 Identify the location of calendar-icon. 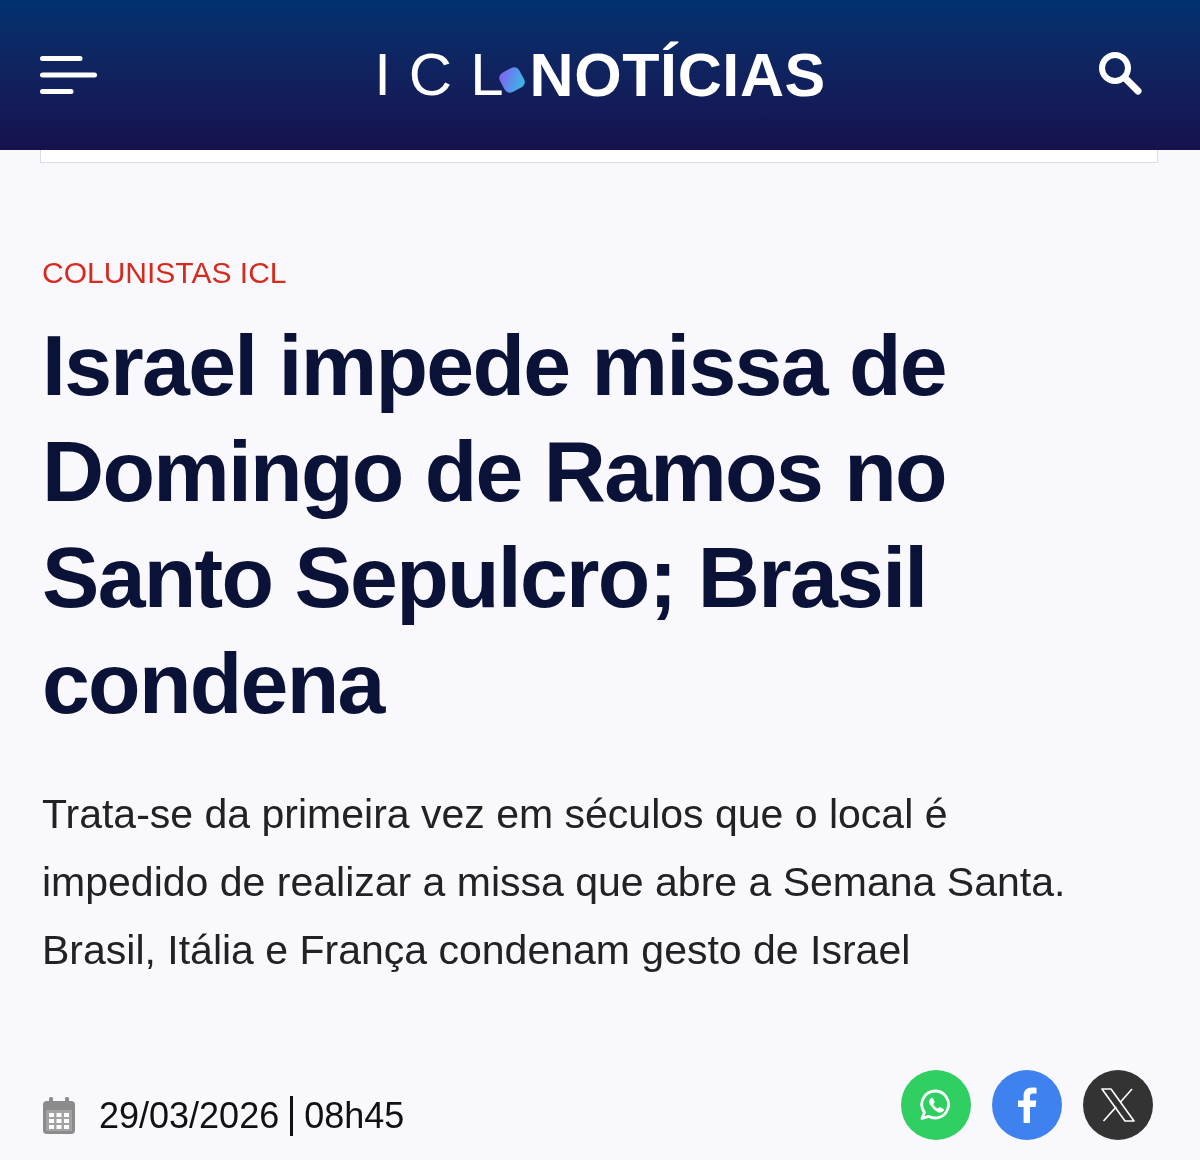
(59, 1116).